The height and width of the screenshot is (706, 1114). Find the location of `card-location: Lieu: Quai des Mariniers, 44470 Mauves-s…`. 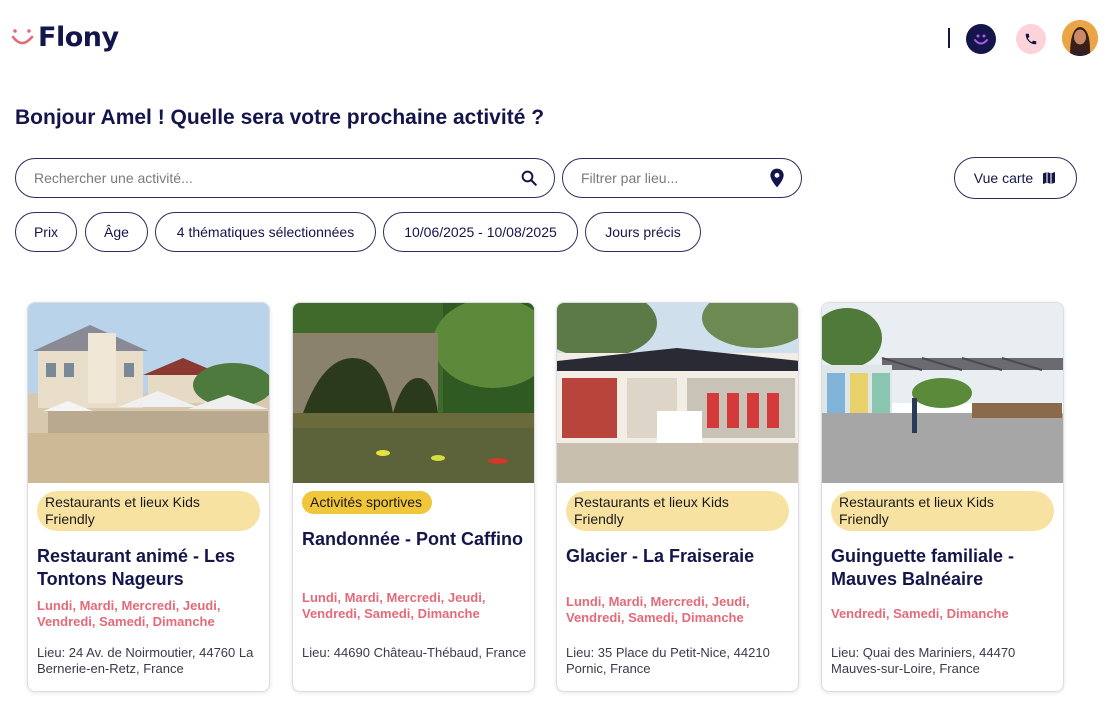

card-location: Lieu: Quai des Mariniers, 44470 Mauves-s… is located at coordinates (923, 660).